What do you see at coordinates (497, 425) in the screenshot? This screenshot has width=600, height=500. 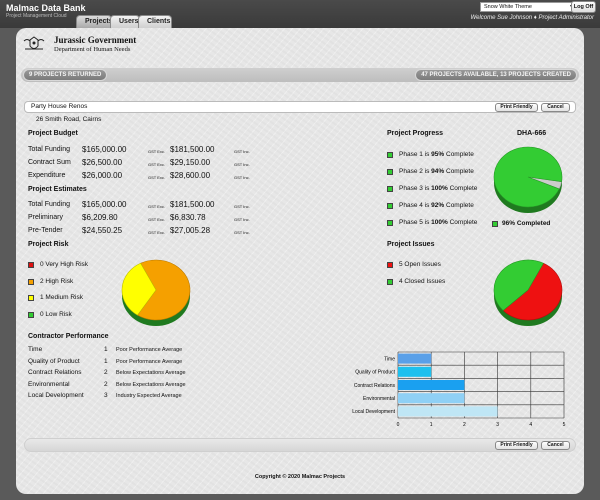 I see `x-tick-label: 3` at bounding box center [497, 425].